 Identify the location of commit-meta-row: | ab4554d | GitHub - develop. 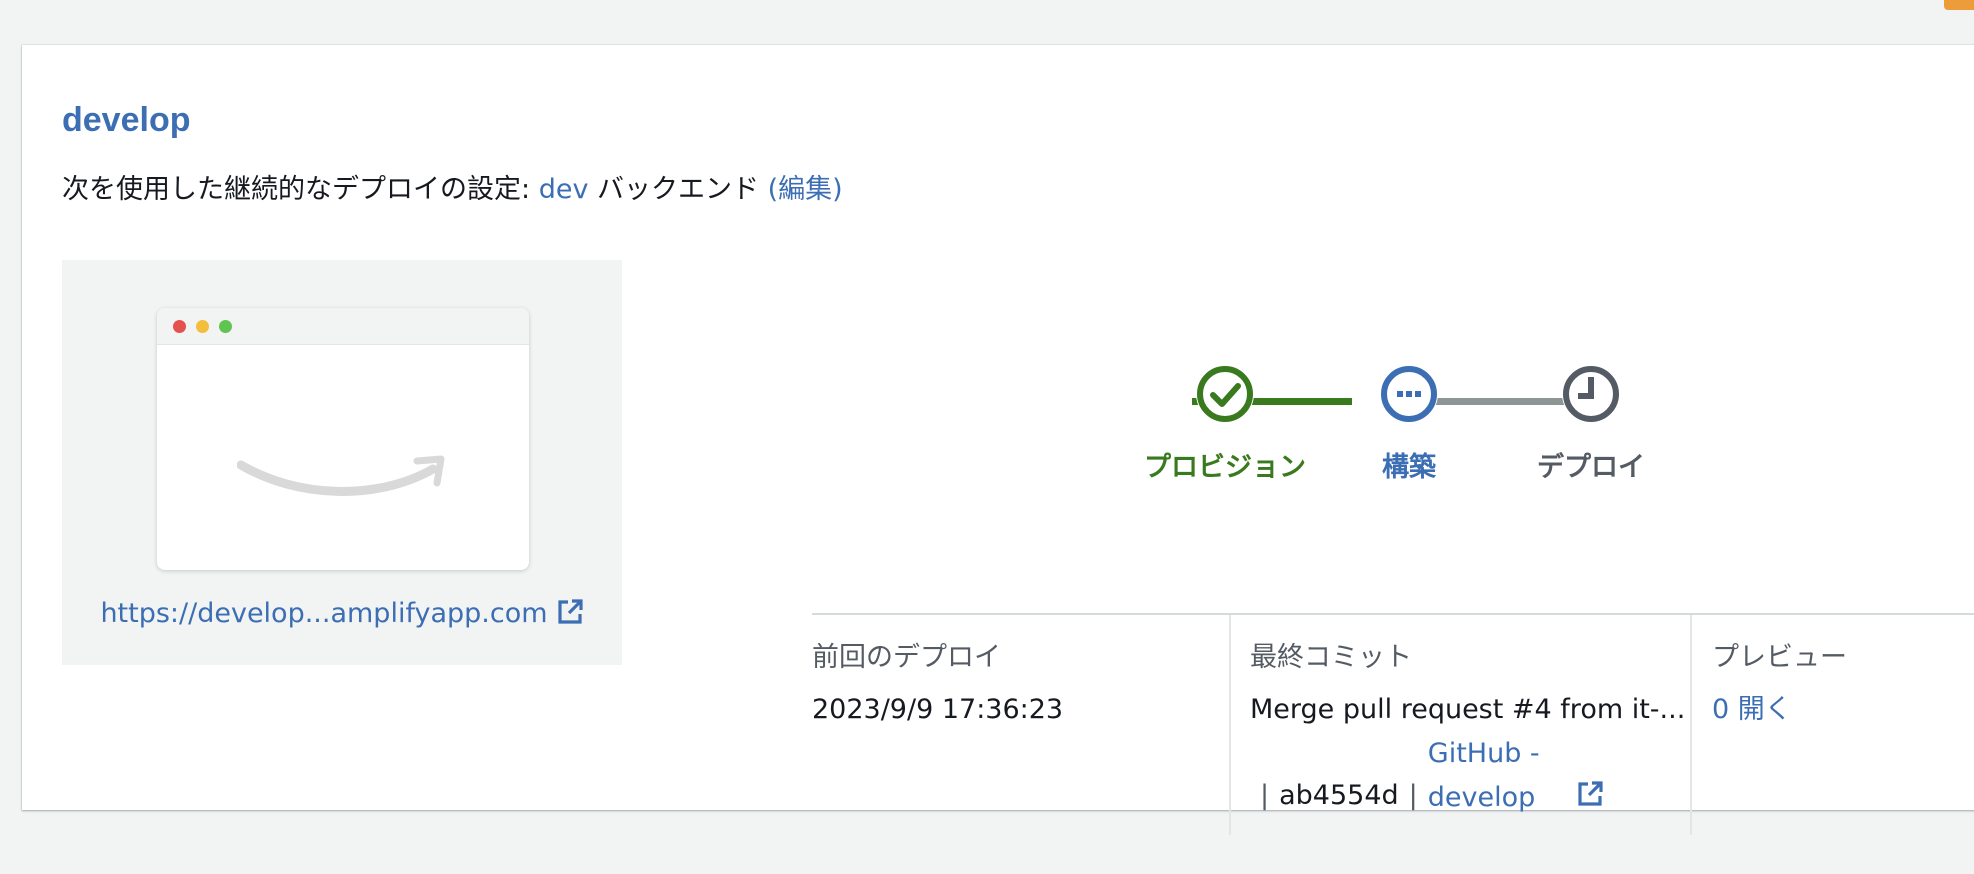
(1467, 777).